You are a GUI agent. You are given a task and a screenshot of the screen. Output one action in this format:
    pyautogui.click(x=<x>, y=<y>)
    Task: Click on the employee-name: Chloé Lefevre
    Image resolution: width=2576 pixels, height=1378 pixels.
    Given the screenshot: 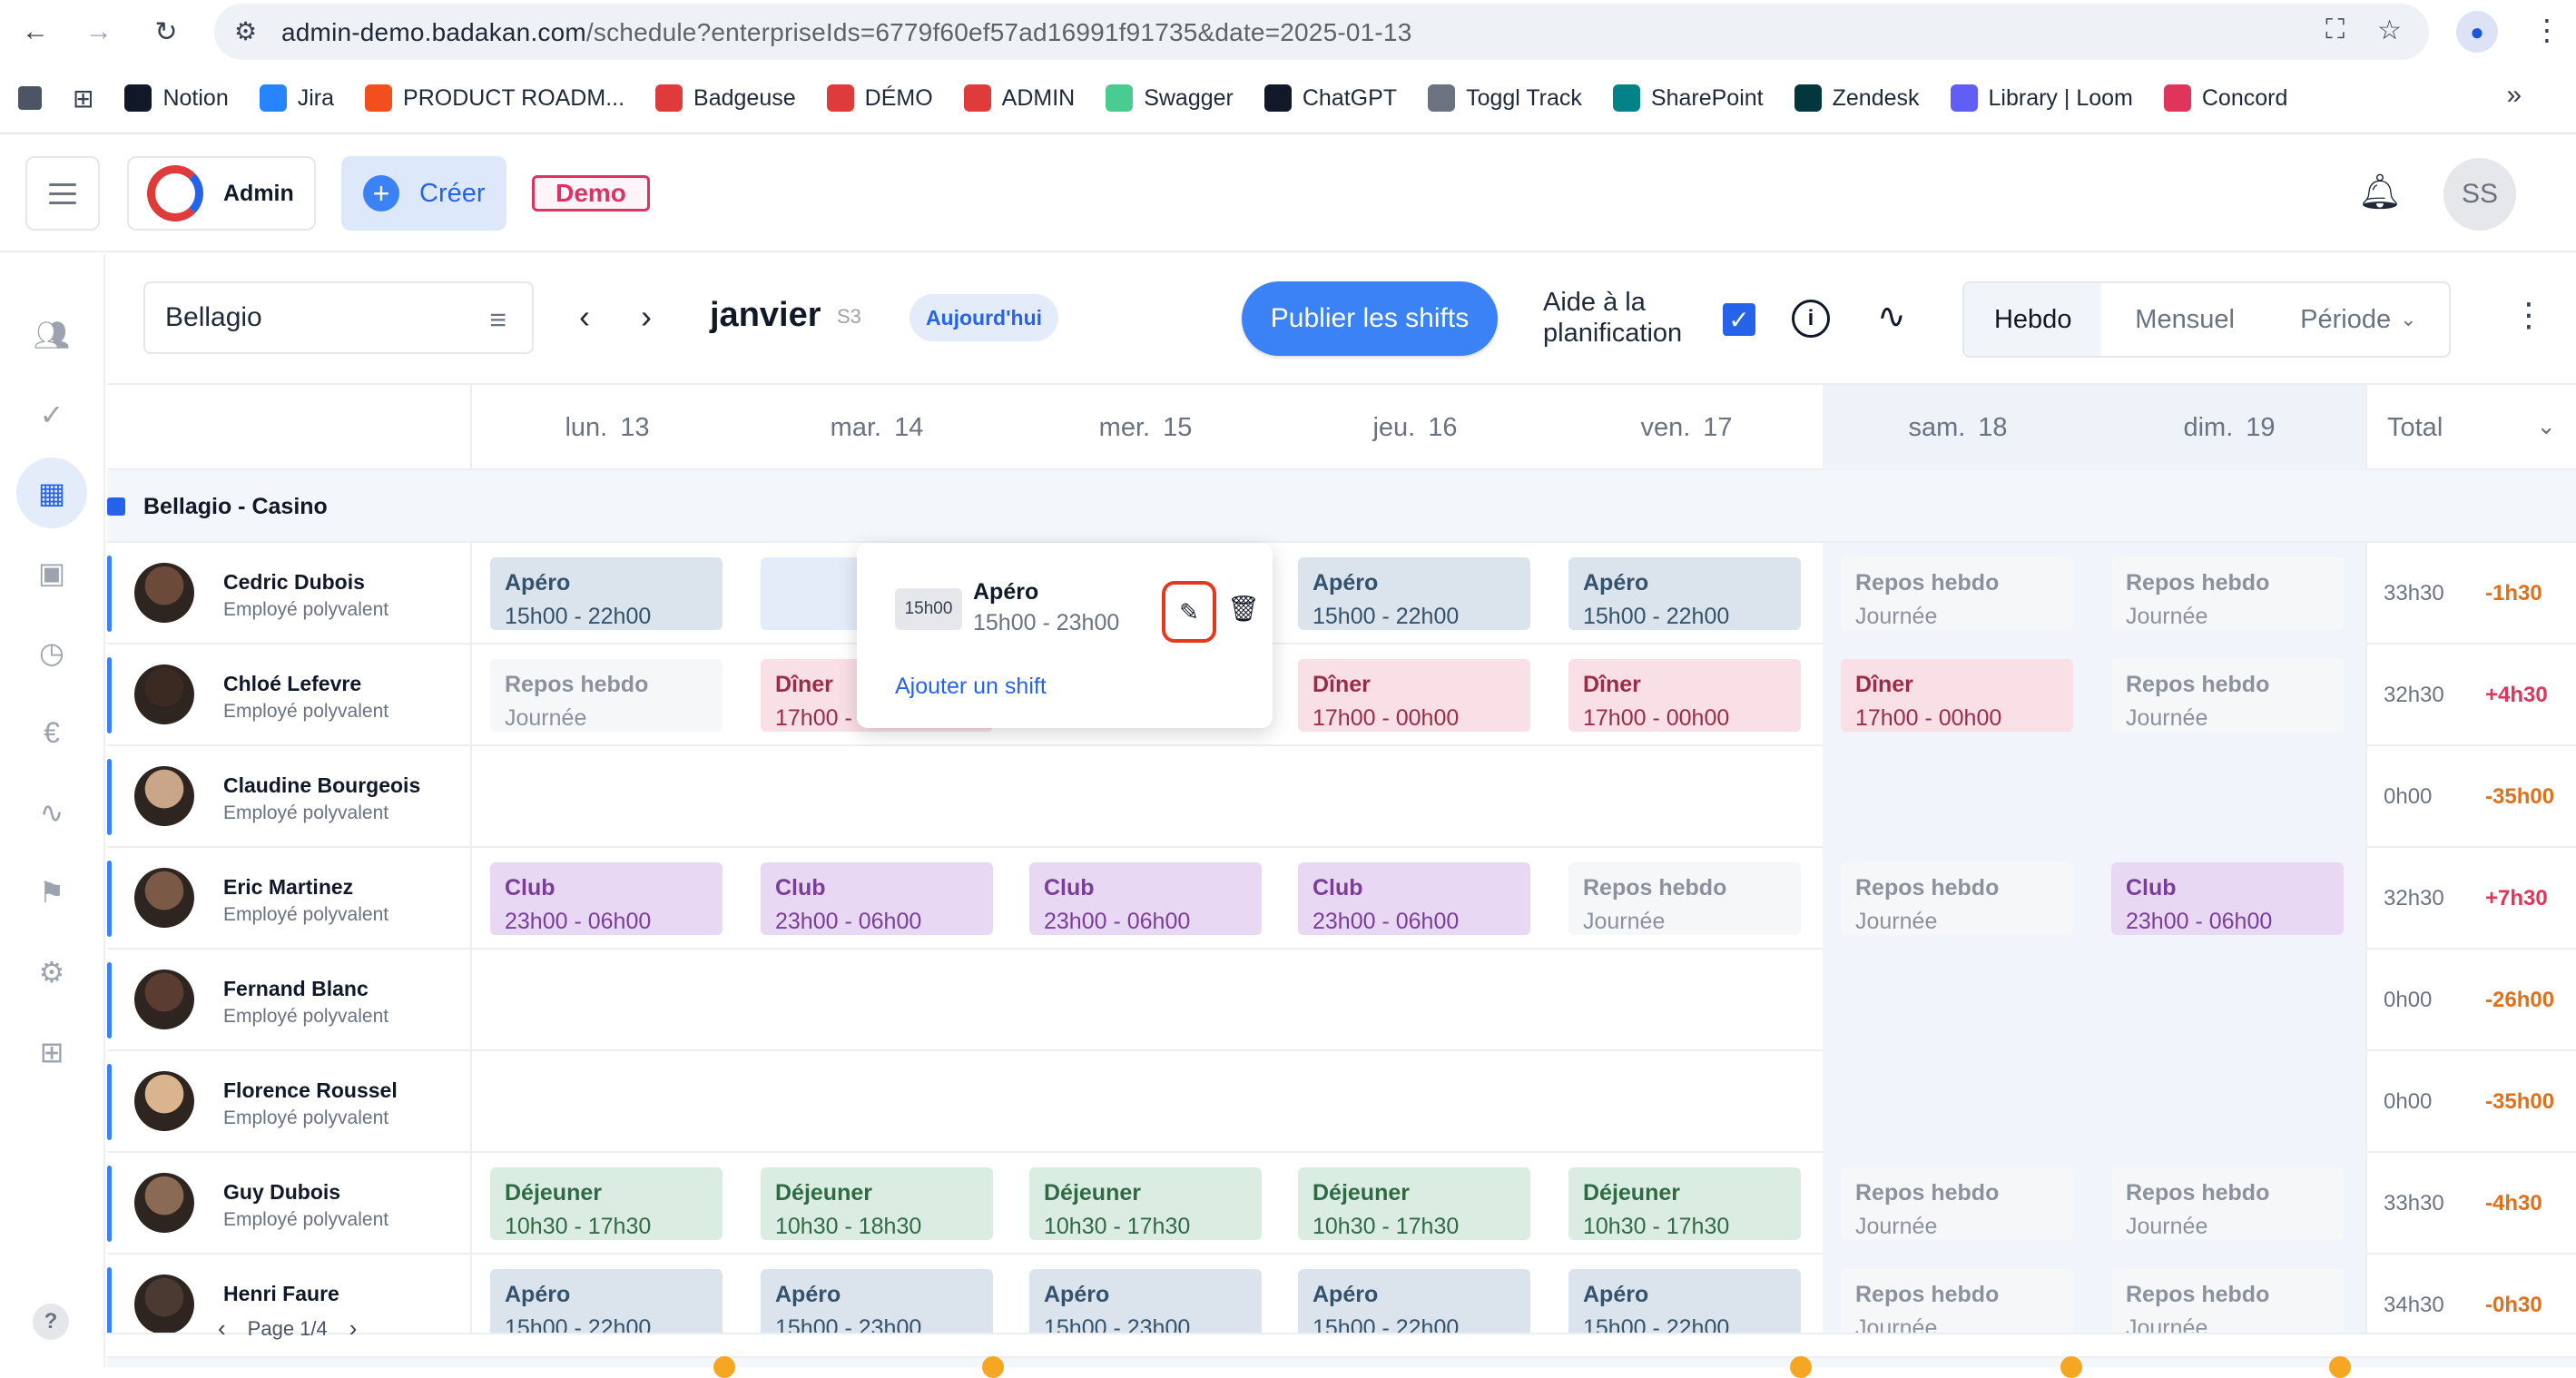 What is the action you would take?
    pyautogui.click(x=292, y=684)
    